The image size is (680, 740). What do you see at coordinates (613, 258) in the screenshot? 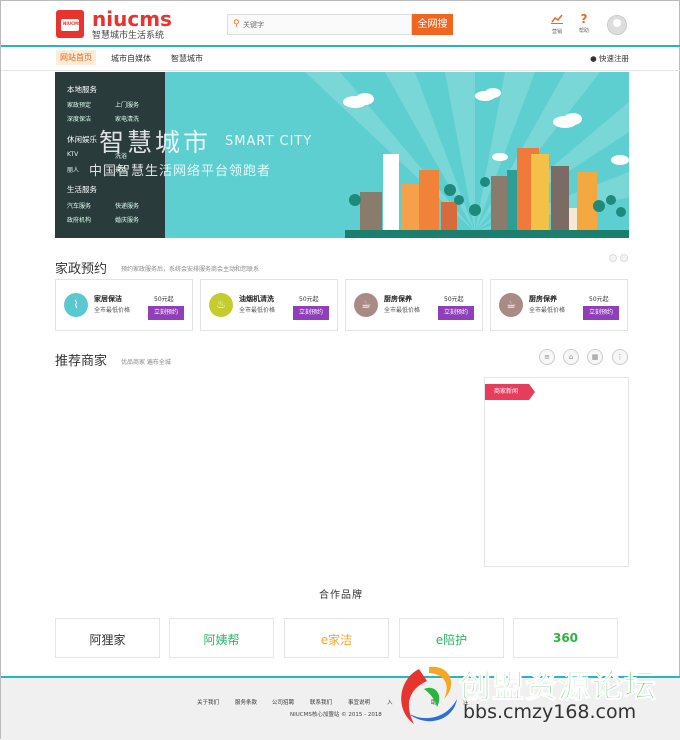
I see `prev-arrow-icon` at bounding box center [613, 258].